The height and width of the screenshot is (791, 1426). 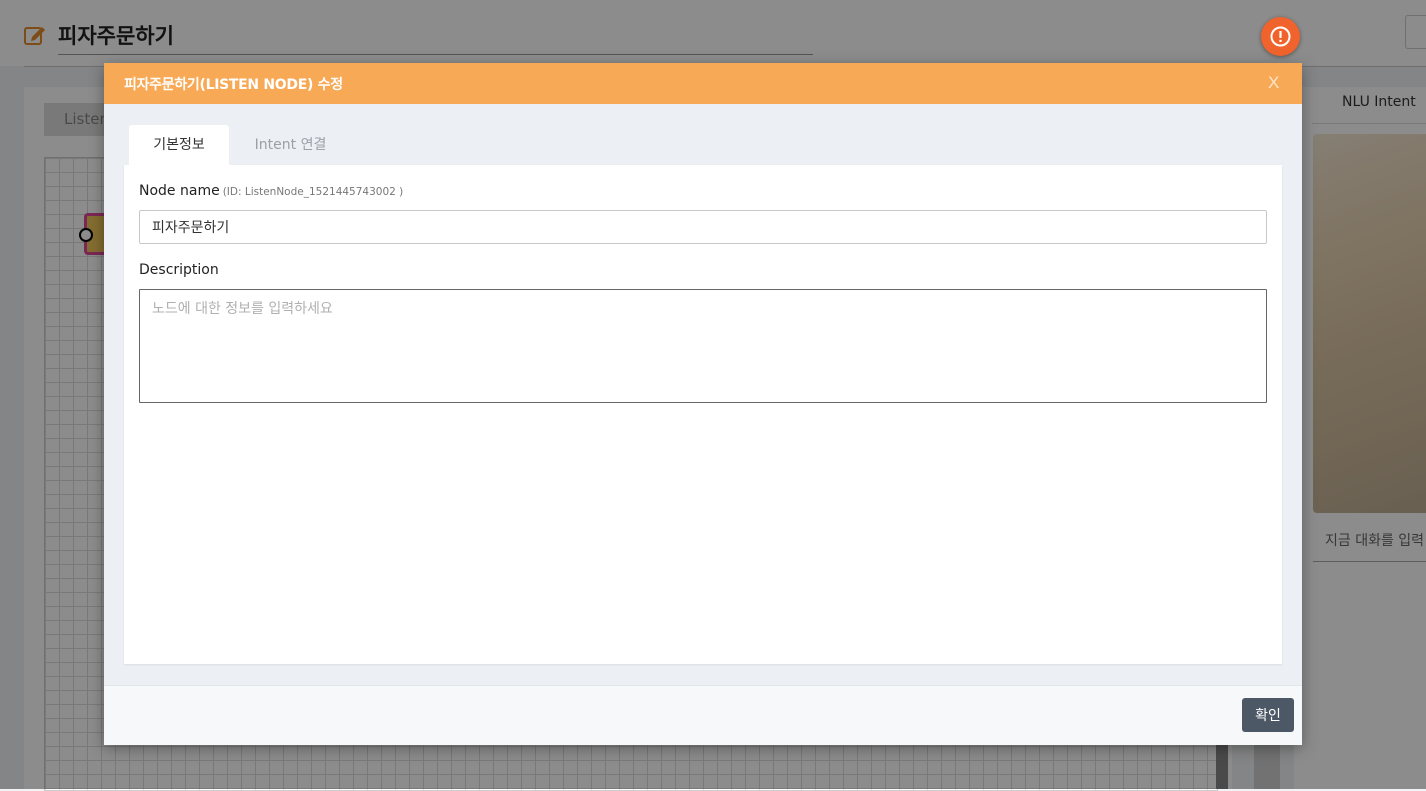 I want to click on alert-button, so click(x=1280, y=36).